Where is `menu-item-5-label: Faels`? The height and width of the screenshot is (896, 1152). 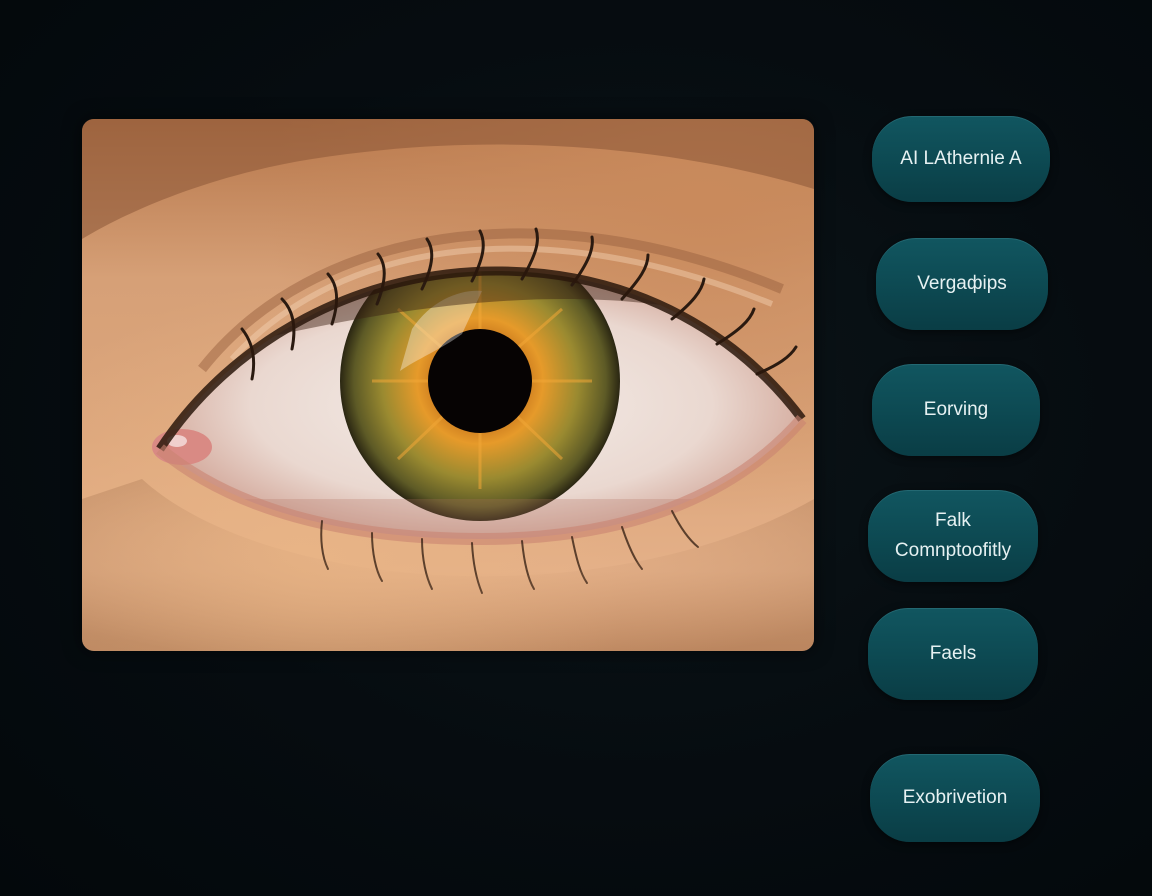 menu-item-5-label: Faels is located at coordinates (953, 653).